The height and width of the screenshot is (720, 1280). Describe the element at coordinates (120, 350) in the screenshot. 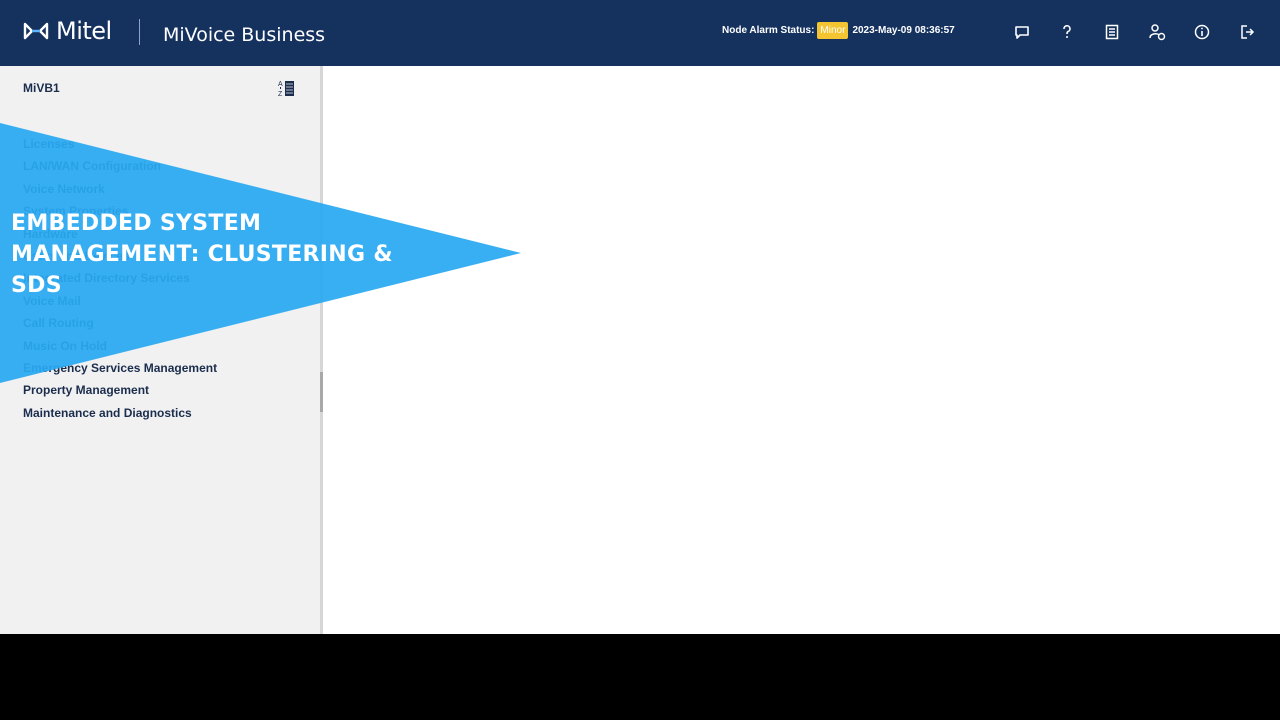

I see `sidebar-item-music-on-hold: Music On Hold` at that location.